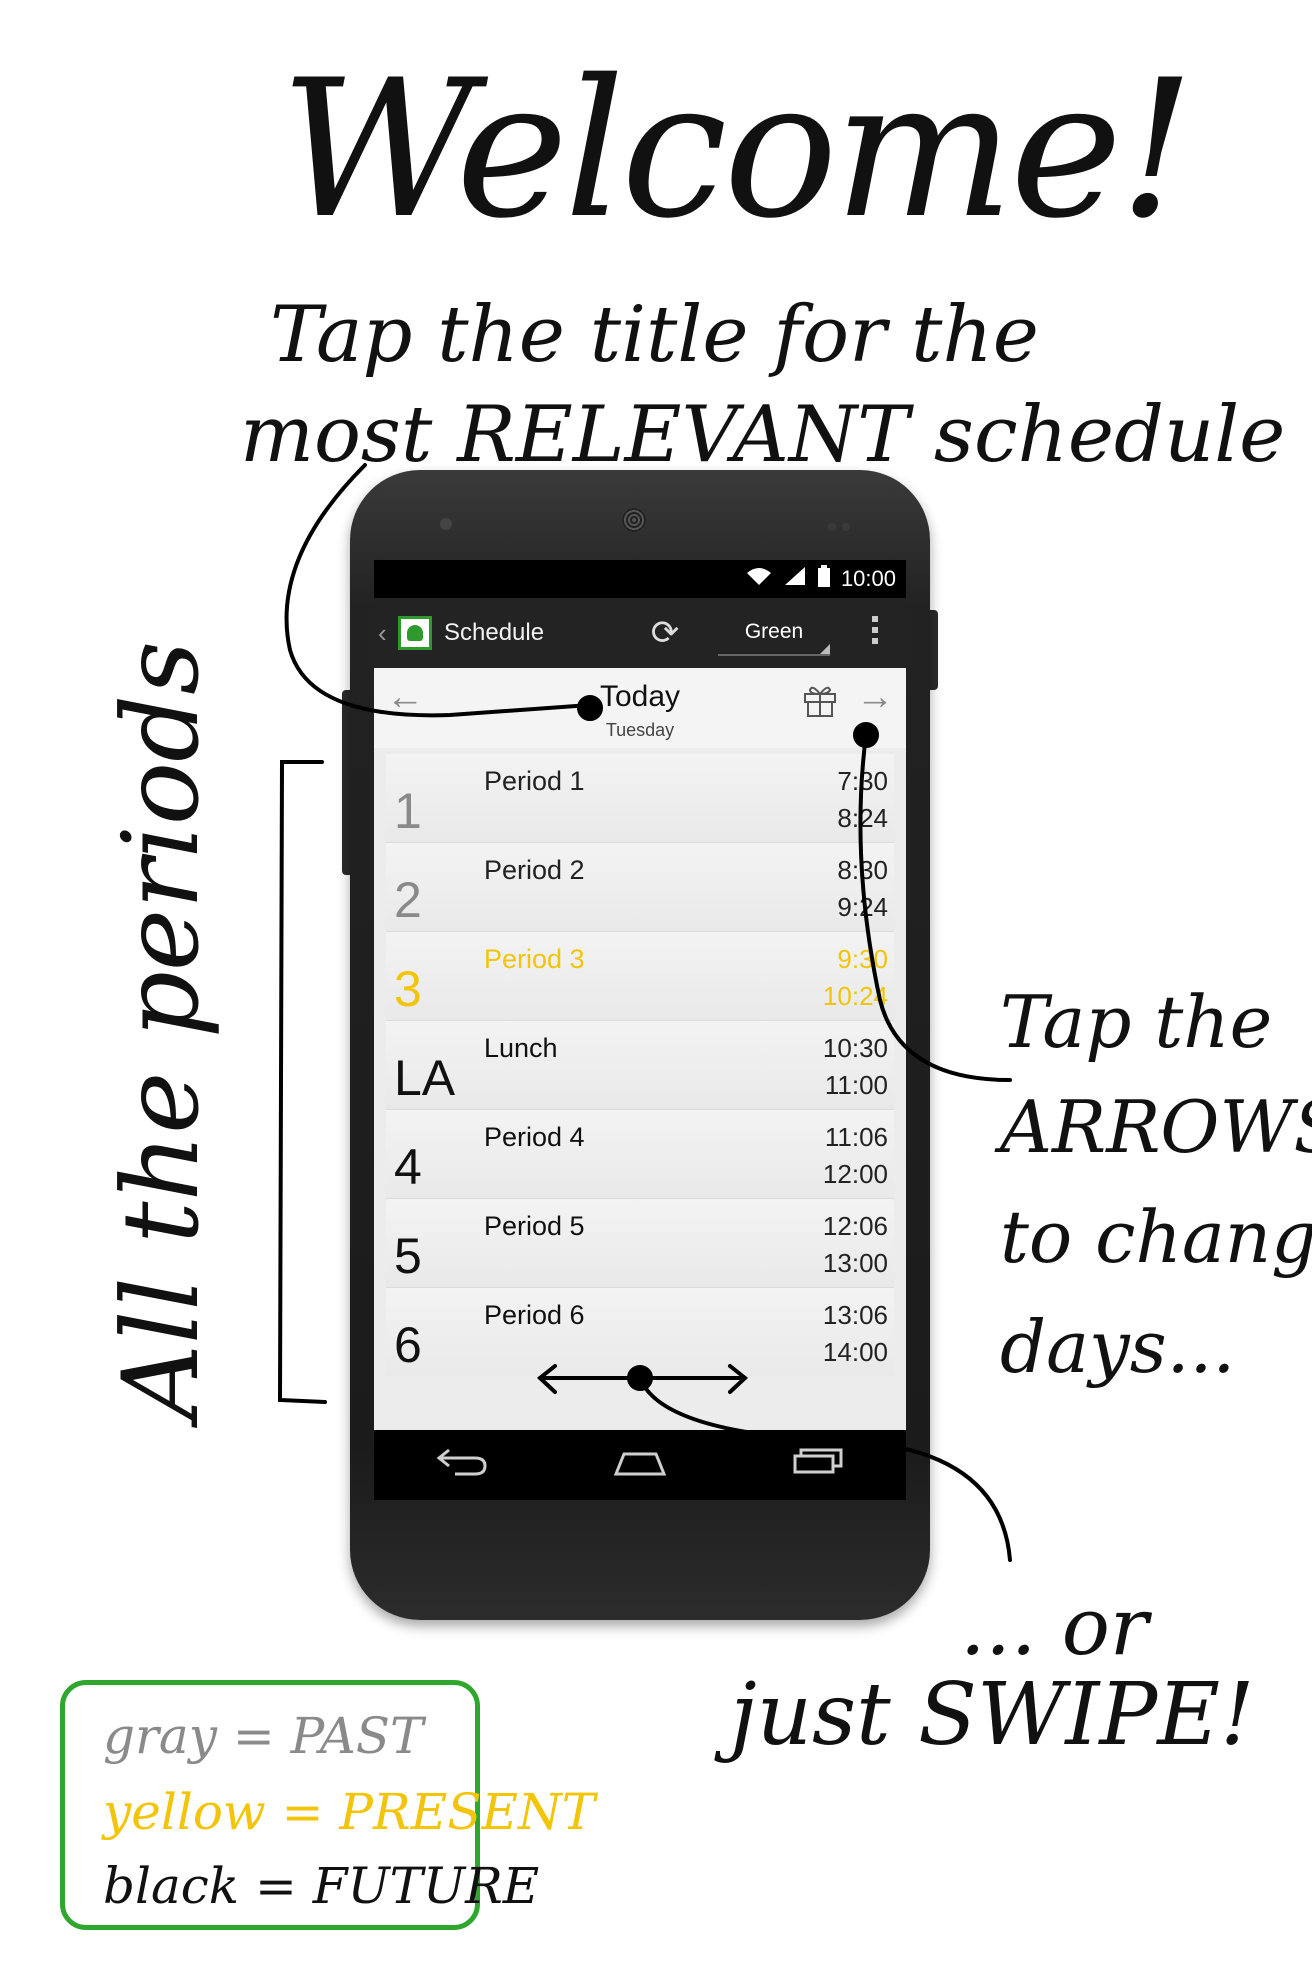 The image size is (1312, 1984). I want to click on period-row: 1 Period 1 7:30 8:24, so click(640, 798).